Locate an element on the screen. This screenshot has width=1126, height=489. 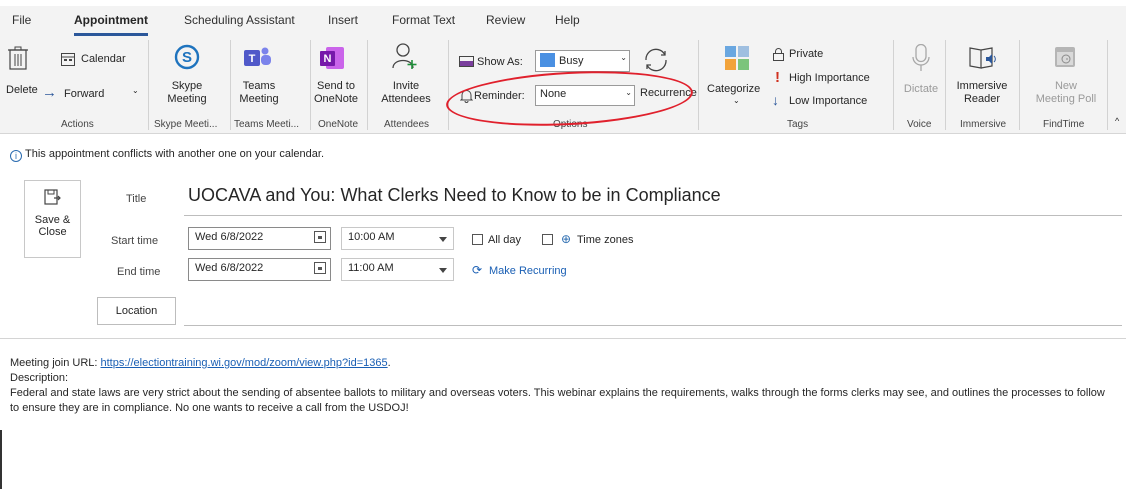
meeting-poll-icon is located at coordinates (1065, 57).